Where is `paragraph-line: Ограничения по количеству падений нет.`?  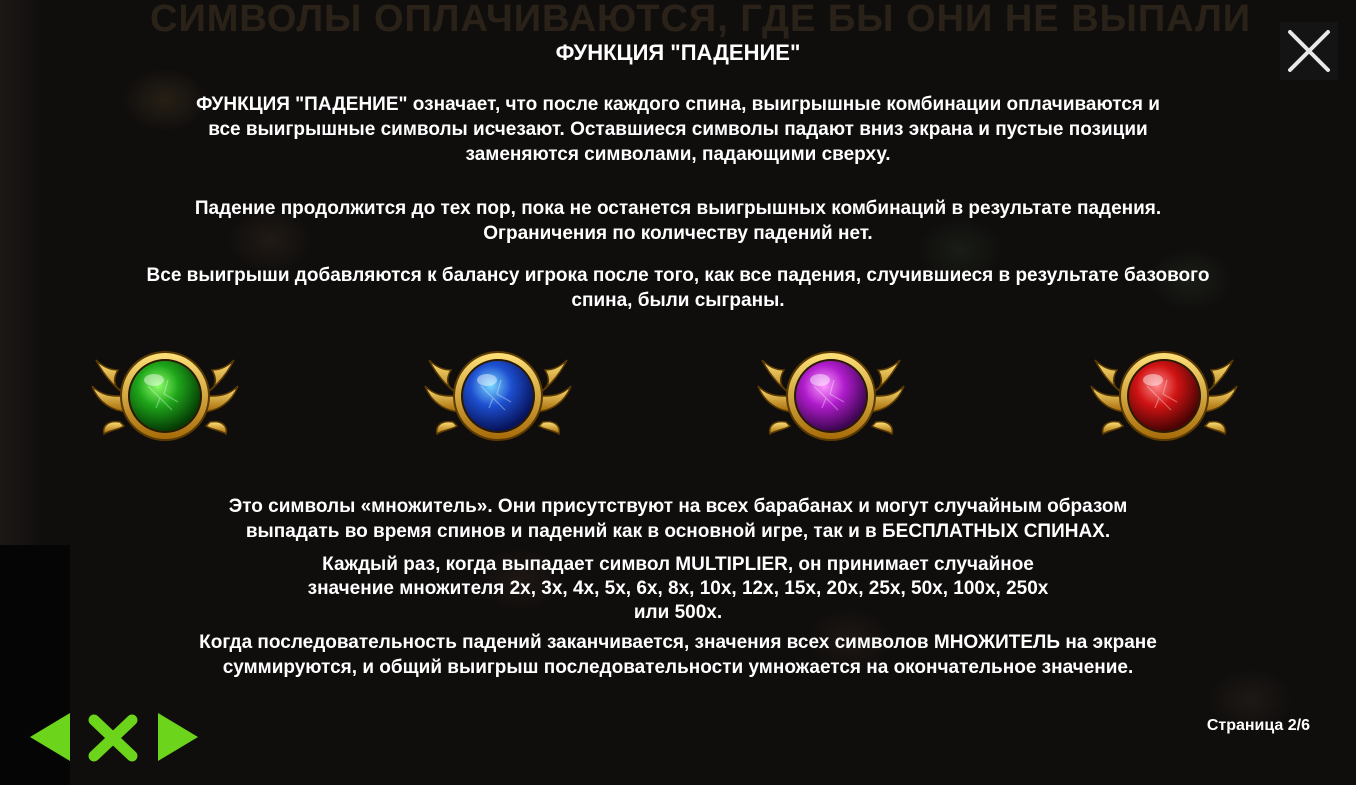
paragraph-line: Ограничения по количеству падений нет. is located at coordinates (678, 233).